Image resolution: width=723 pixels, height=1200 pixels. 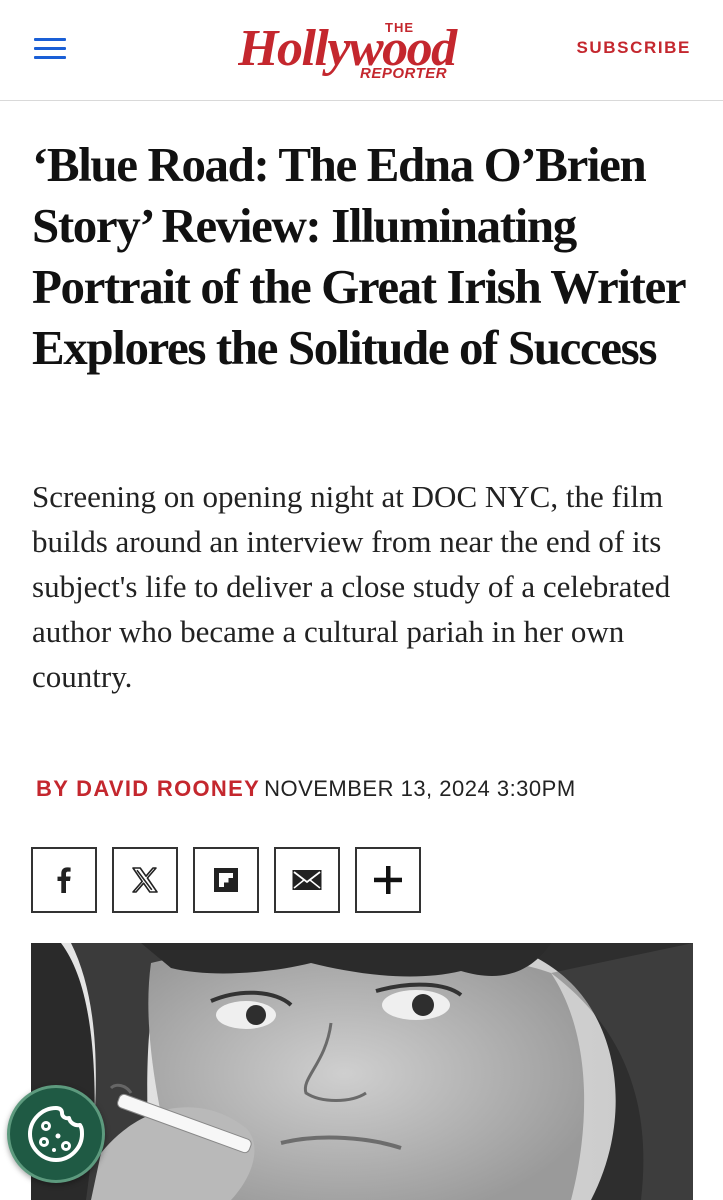 I want to click on share-email-button, so click(x=307, y=880).